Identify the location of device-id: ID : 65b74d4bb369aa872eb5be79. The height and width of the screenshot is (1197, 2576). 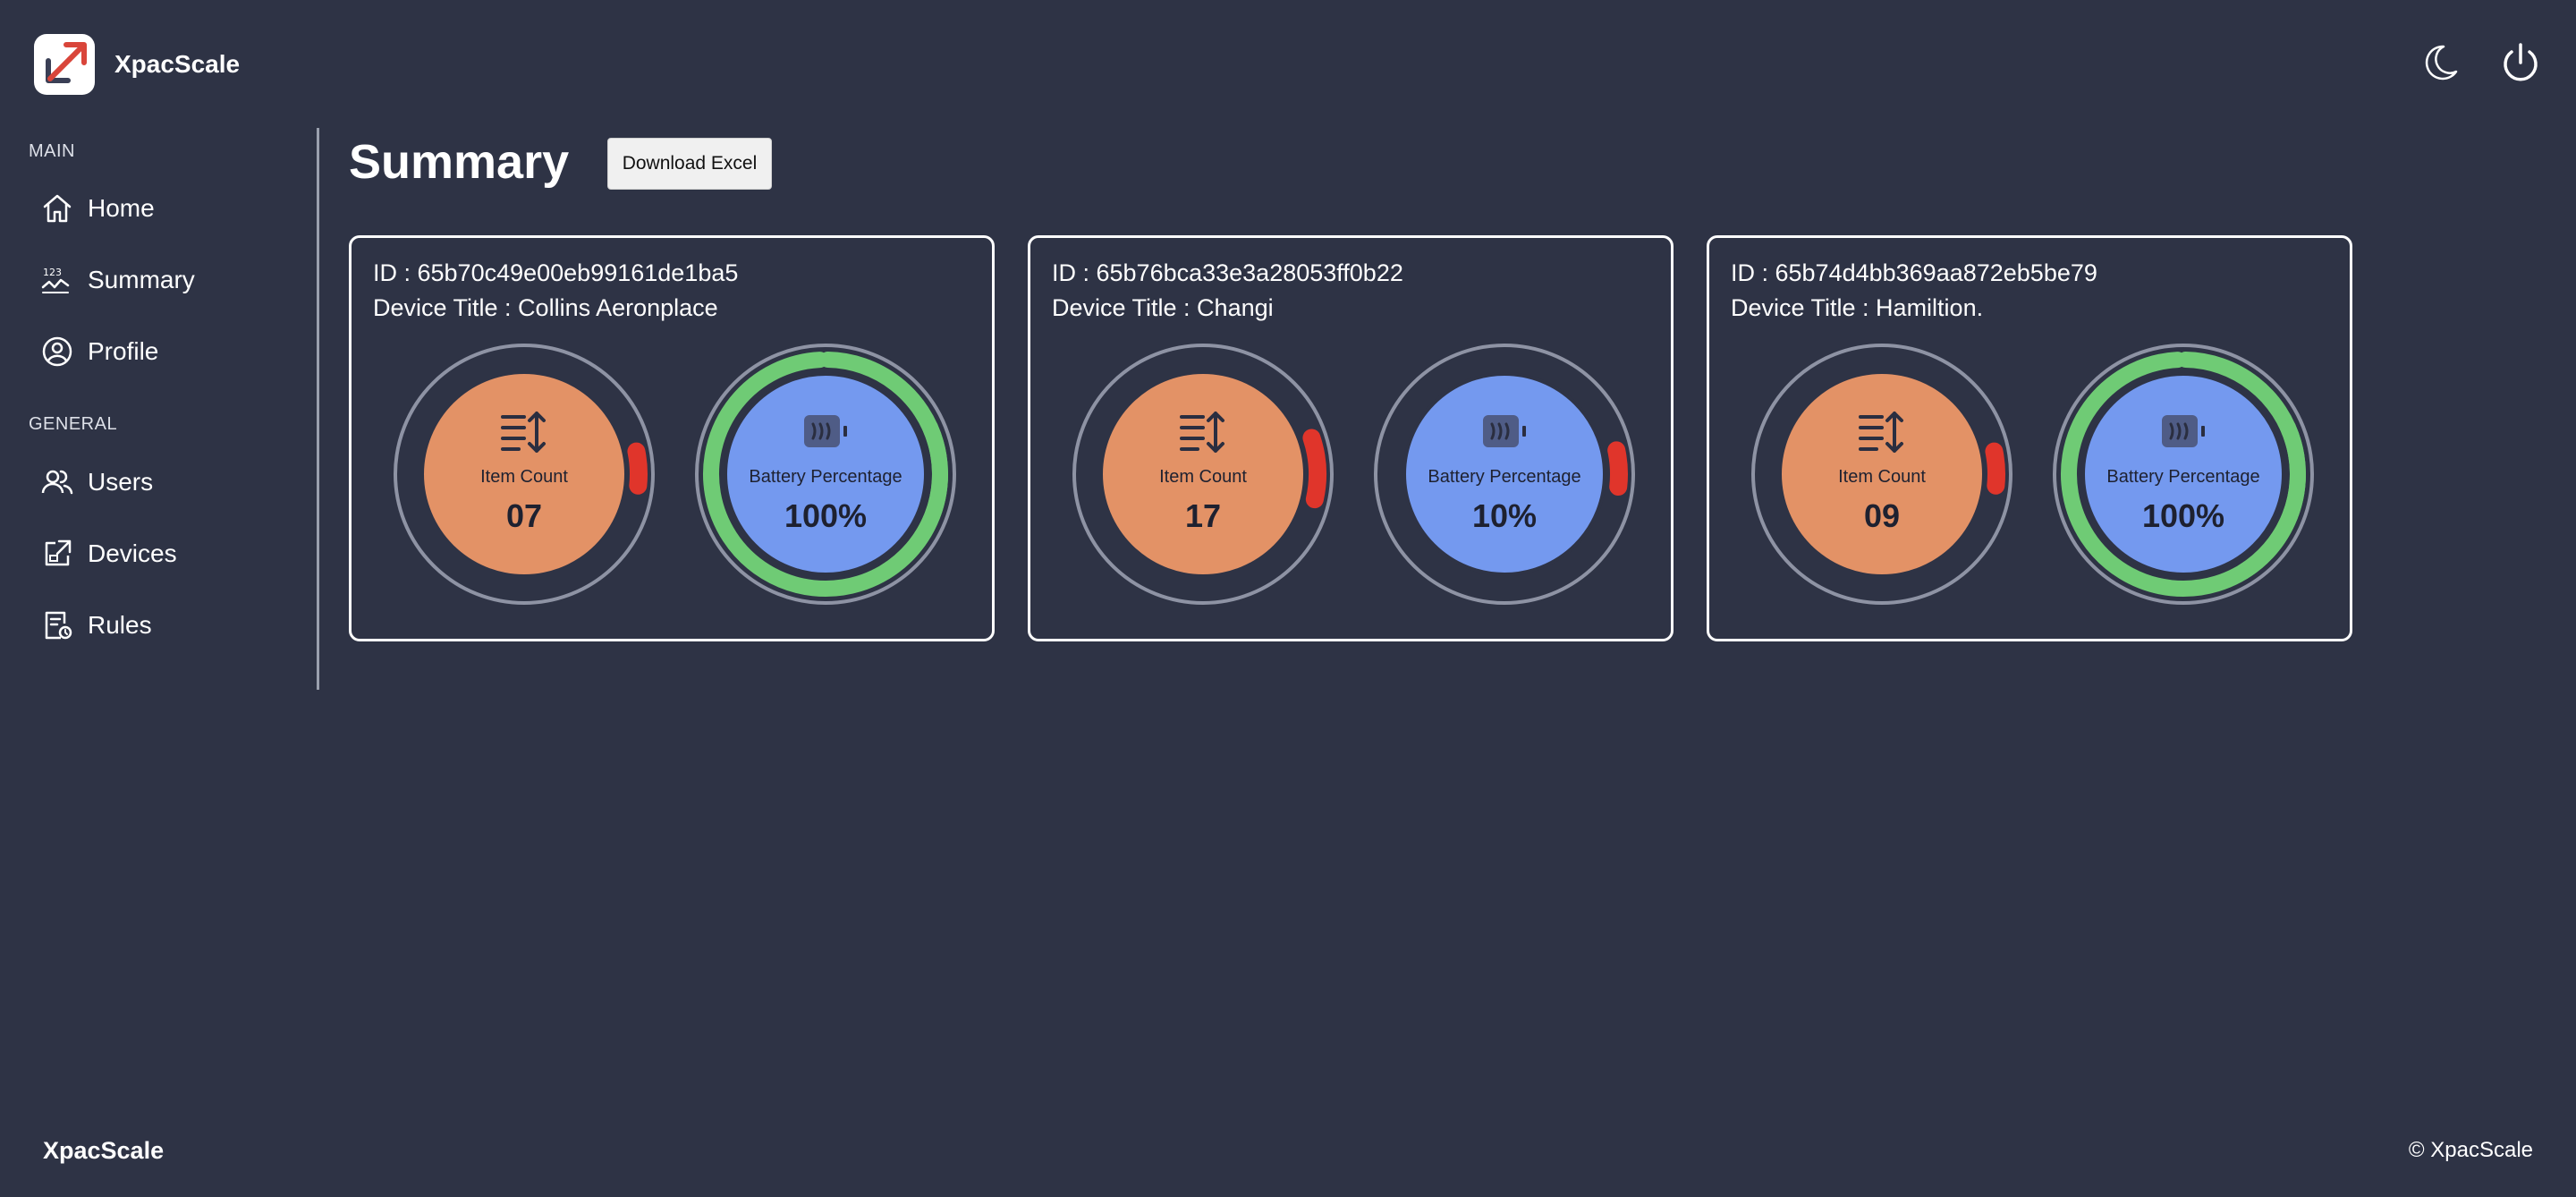
(1914, 273).